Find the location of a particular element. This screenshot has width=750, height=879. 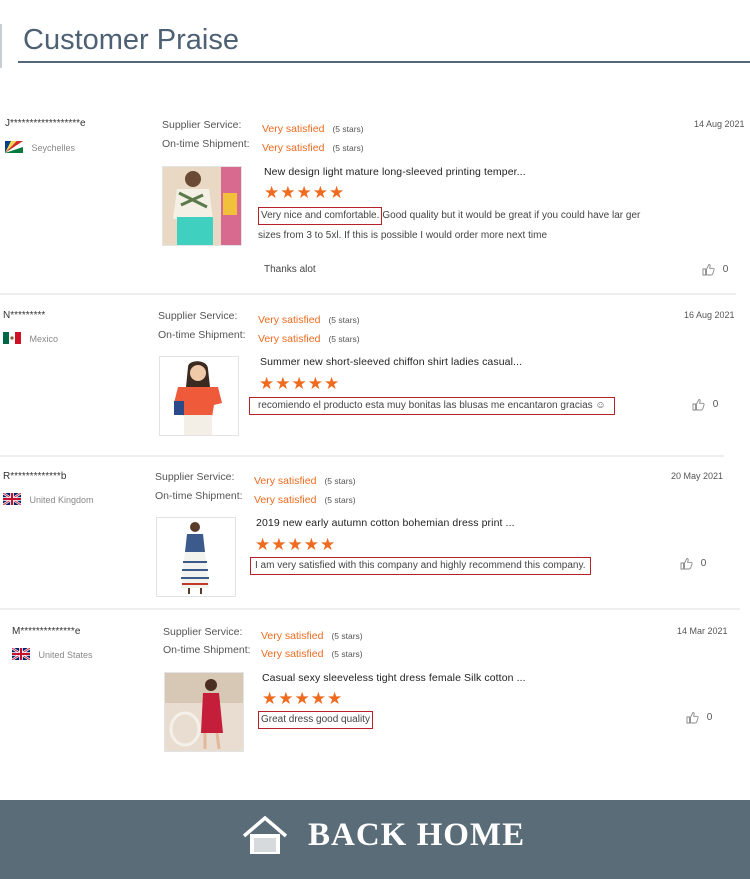

blouse-photo-icon is located at coordinates (202, 206).